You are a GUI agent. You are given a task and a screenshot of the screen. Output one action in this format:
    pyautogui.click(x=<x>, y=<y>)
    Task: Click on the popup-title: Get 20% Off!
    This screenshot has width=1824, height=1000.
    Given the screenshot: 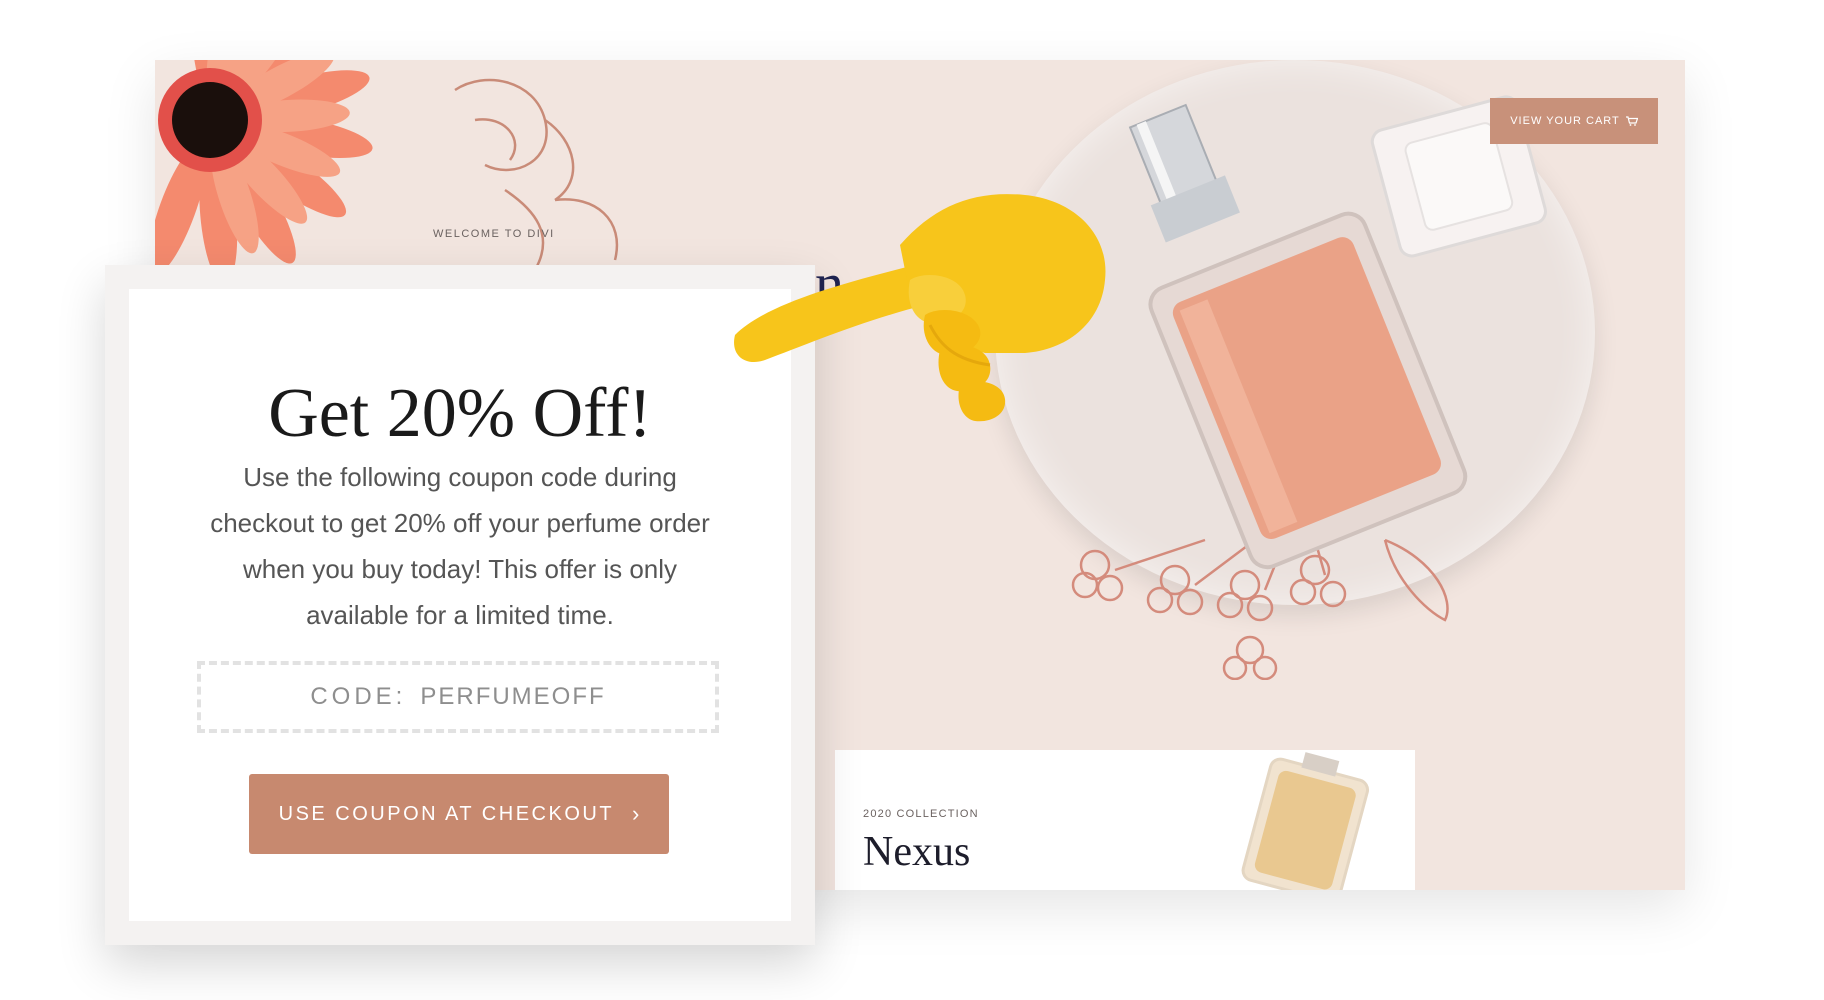 What is the action you would take?
    pyautogui.click(x=460, y=413)
    